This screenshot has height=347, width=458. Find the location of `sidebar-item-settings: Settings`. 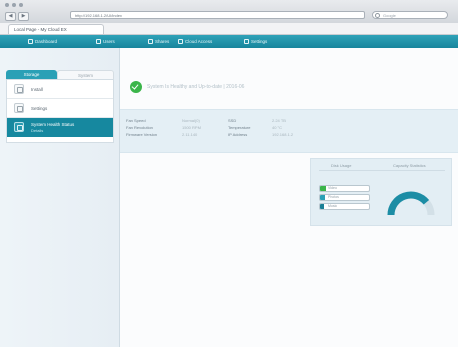

sidebar-item-settings: Settings is located at coordinates (60, 108).